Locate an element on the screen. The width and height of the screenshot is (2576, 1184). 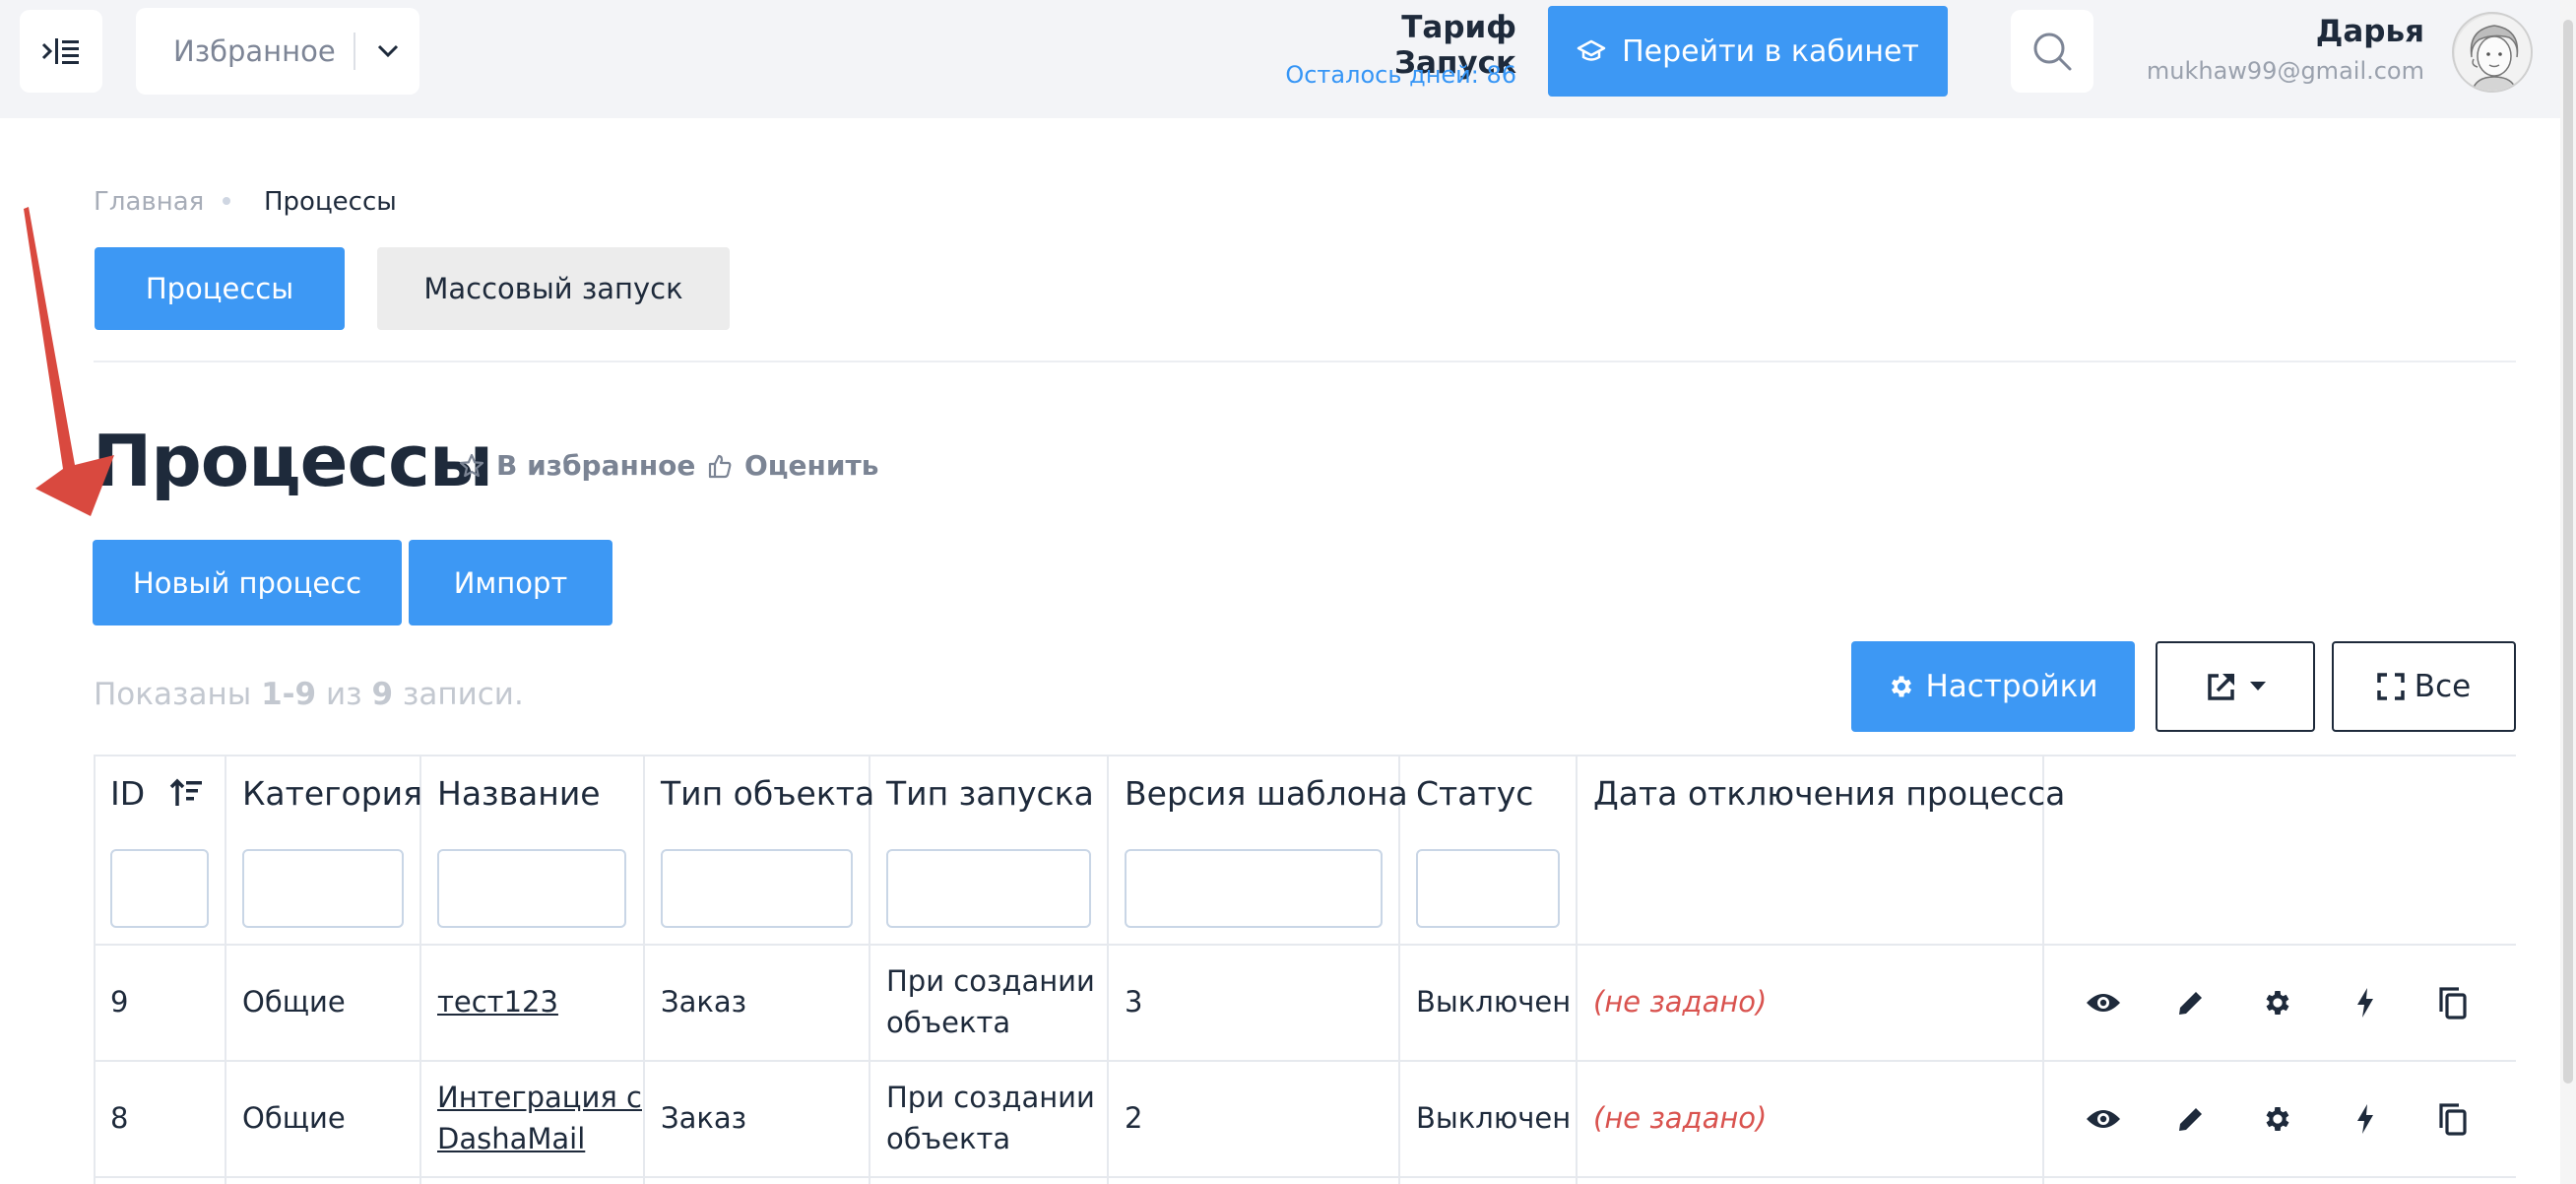
row-2-object-type: Заказ is located at coordinates (704, 1118).